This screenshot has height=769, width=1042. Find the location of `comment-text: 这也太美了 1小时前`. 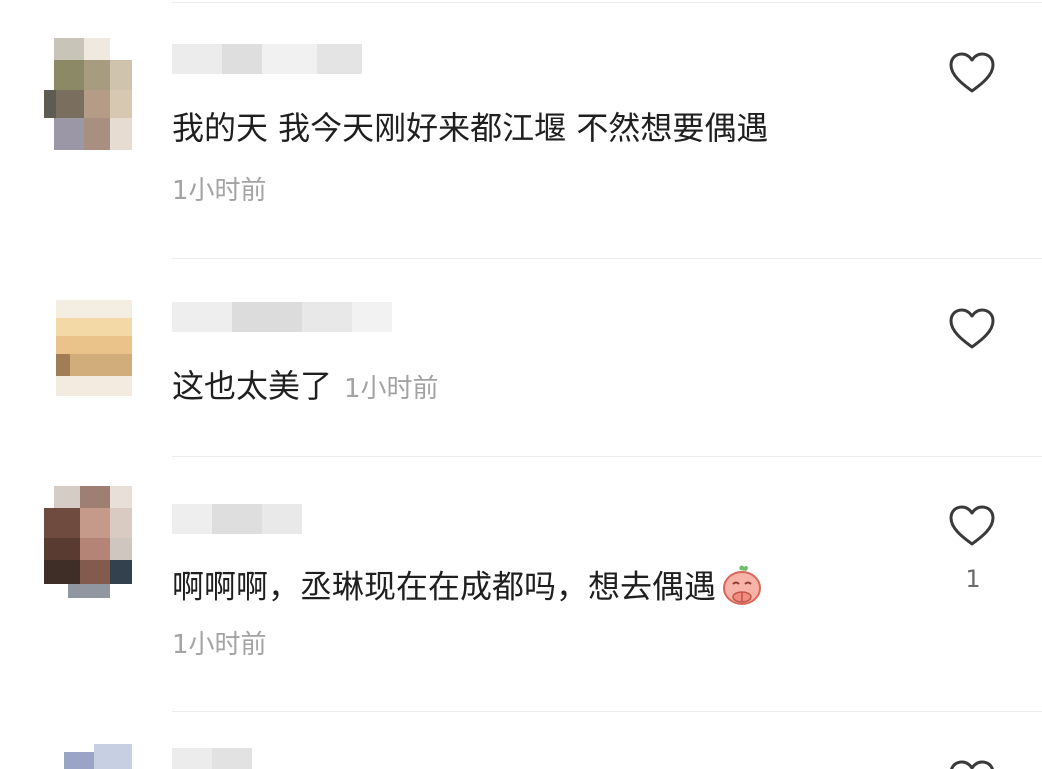

comment-text: 这也太美了 1小时前 is located at coordinates (305, 387).